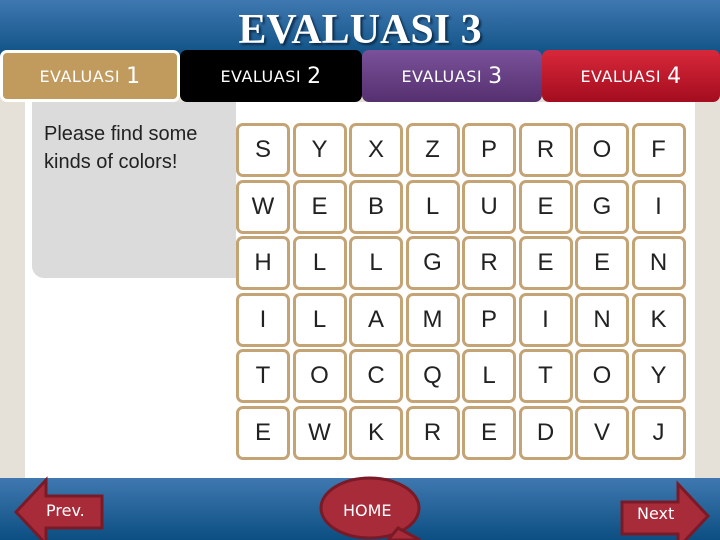 Image resolution: width=720 pixels, height=540 pixels. Describe the element at coordinates (495, 76) in the screenshot. I see `tab-number: 3` at that location.